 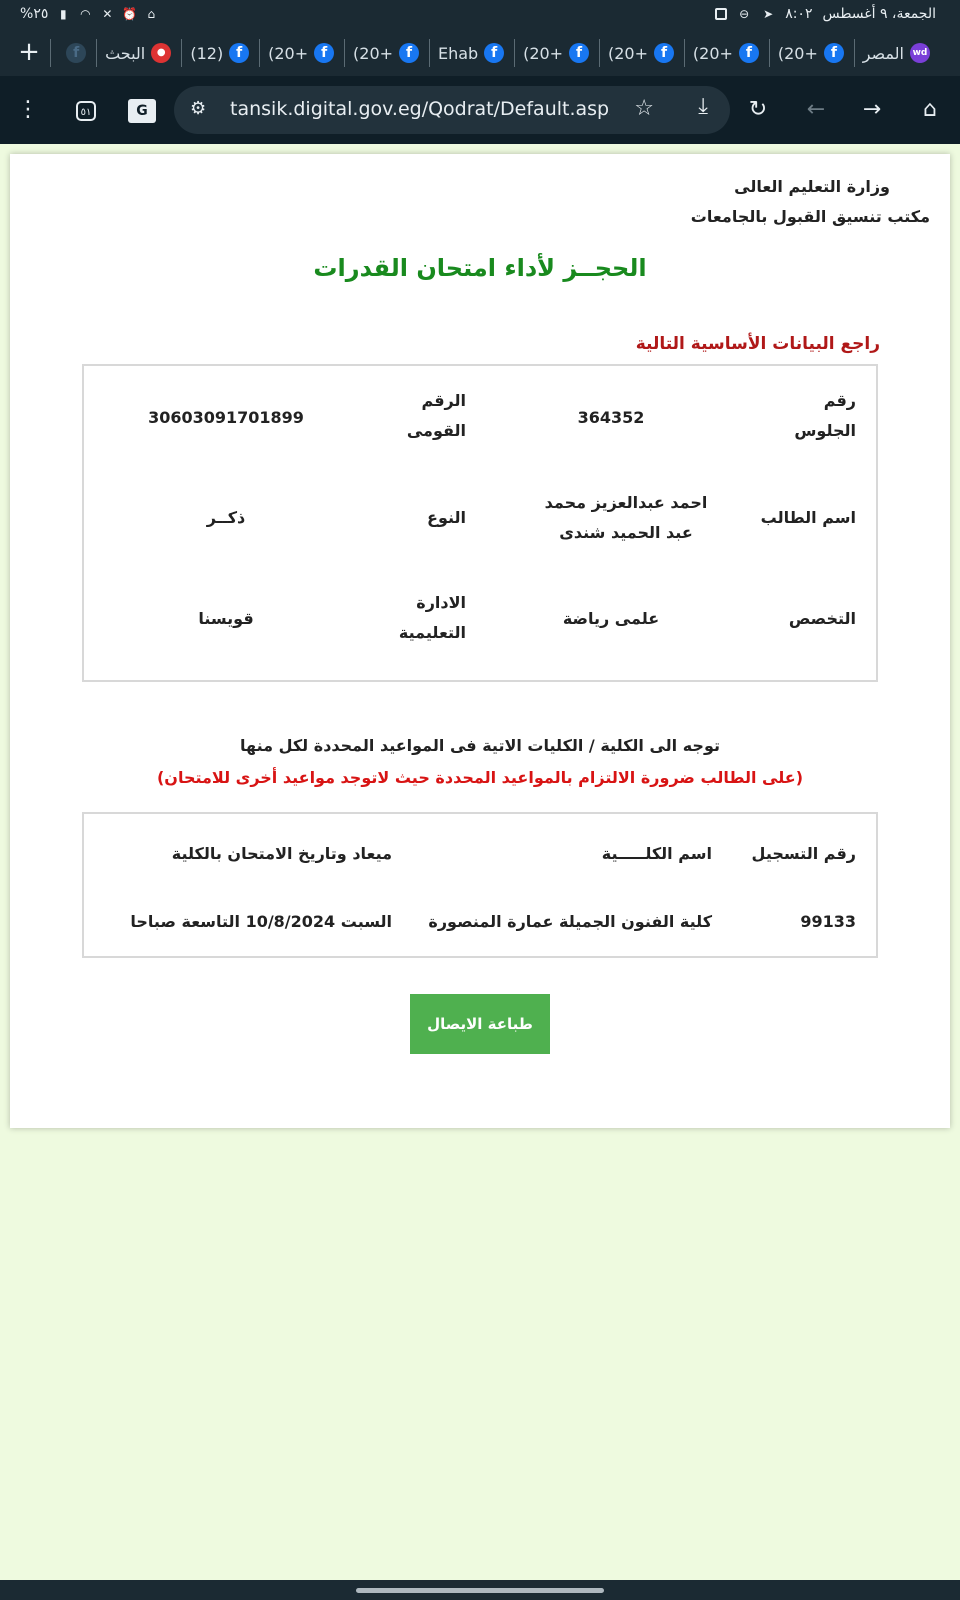 I want to click on gesture-handle, so click(x=480, y=1590).